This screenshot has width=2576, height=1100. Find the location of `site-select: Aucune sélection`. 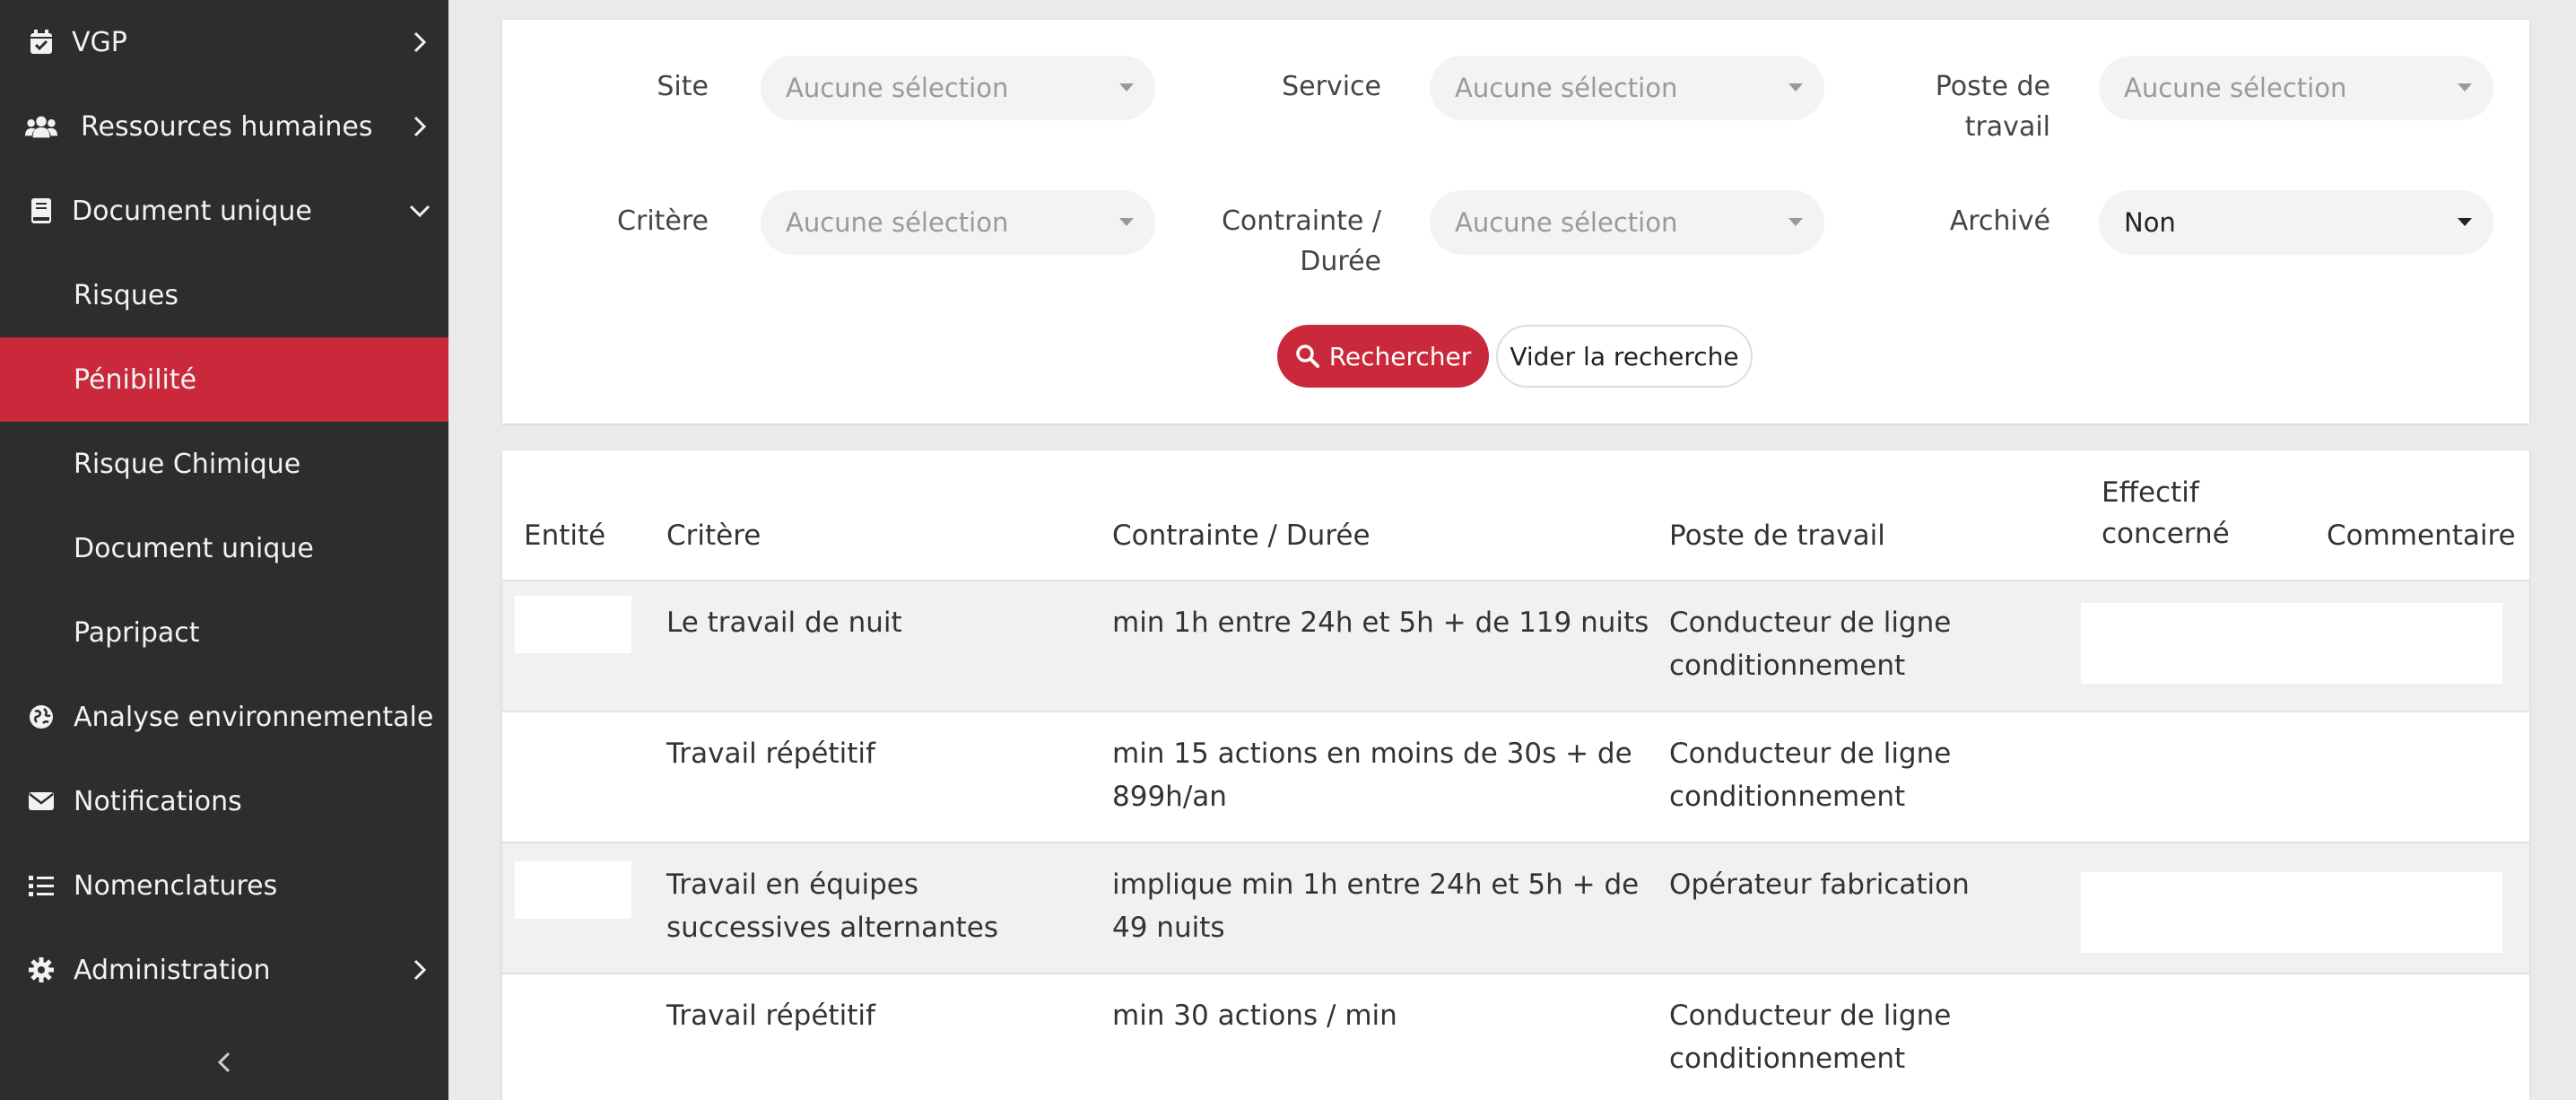

site-select: Aucune sélection is located at coordinates (958, 88).